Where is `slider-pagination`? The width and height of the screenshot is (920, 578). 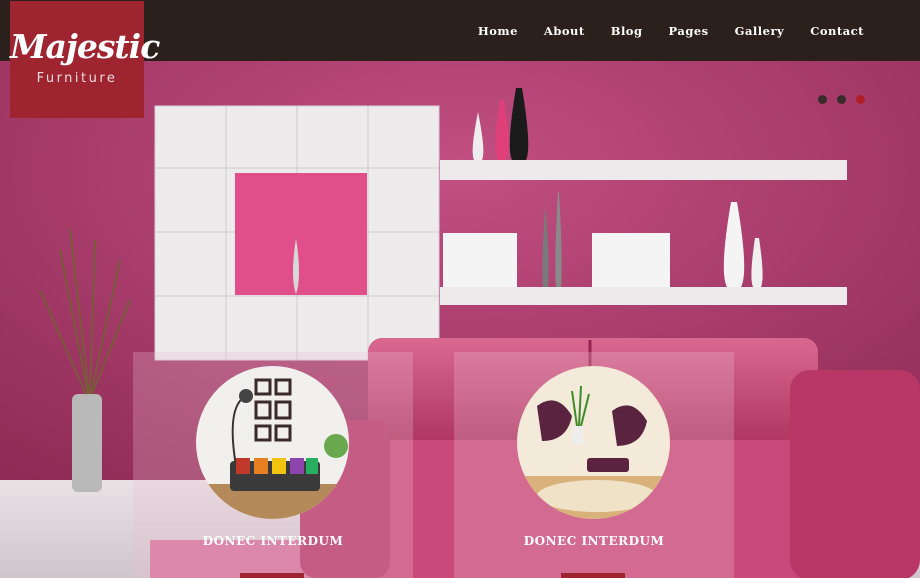 slider-pagination is located at coordinates (841, 99).